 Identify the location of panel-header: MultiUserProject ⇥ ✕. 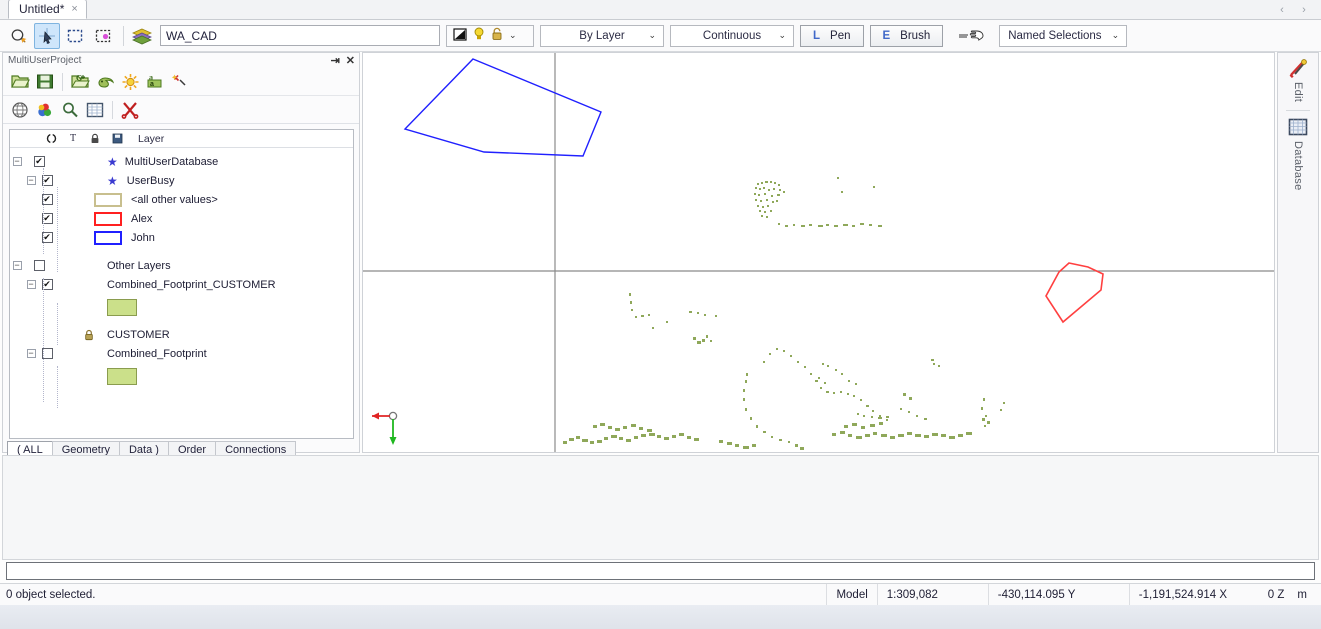
(181, 60).